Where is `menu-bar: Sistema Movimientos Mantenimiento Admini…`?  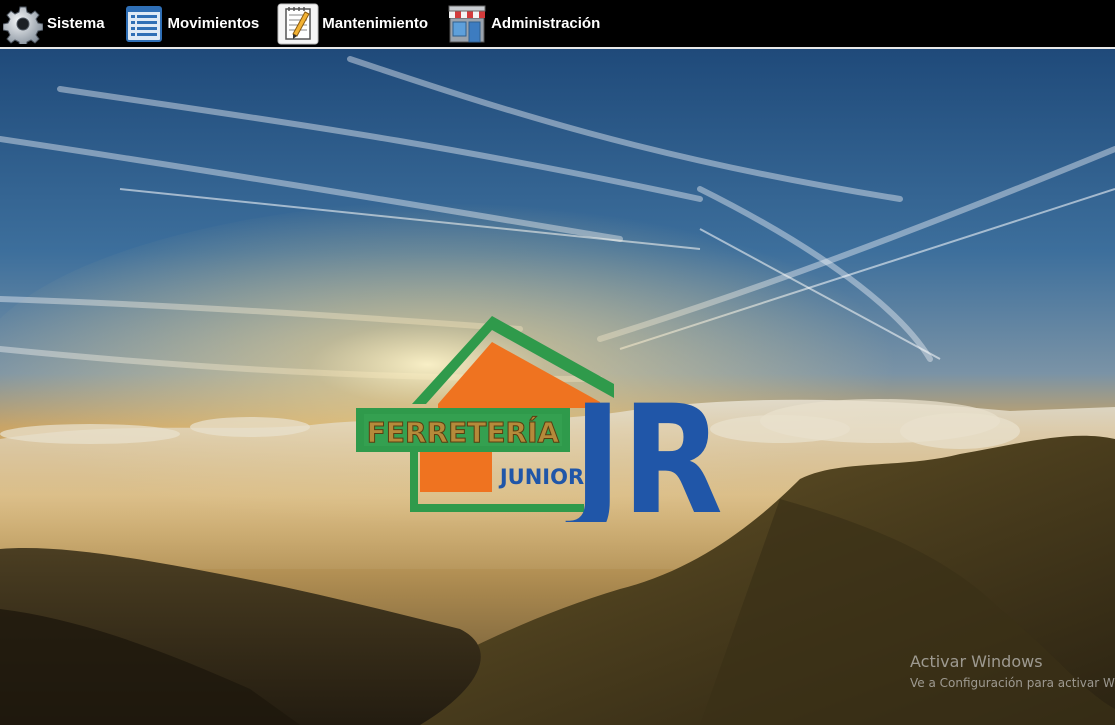
menu-bar: Sistema Movimientos Mantenimiento Admini… is located at coordinates (557, 24).